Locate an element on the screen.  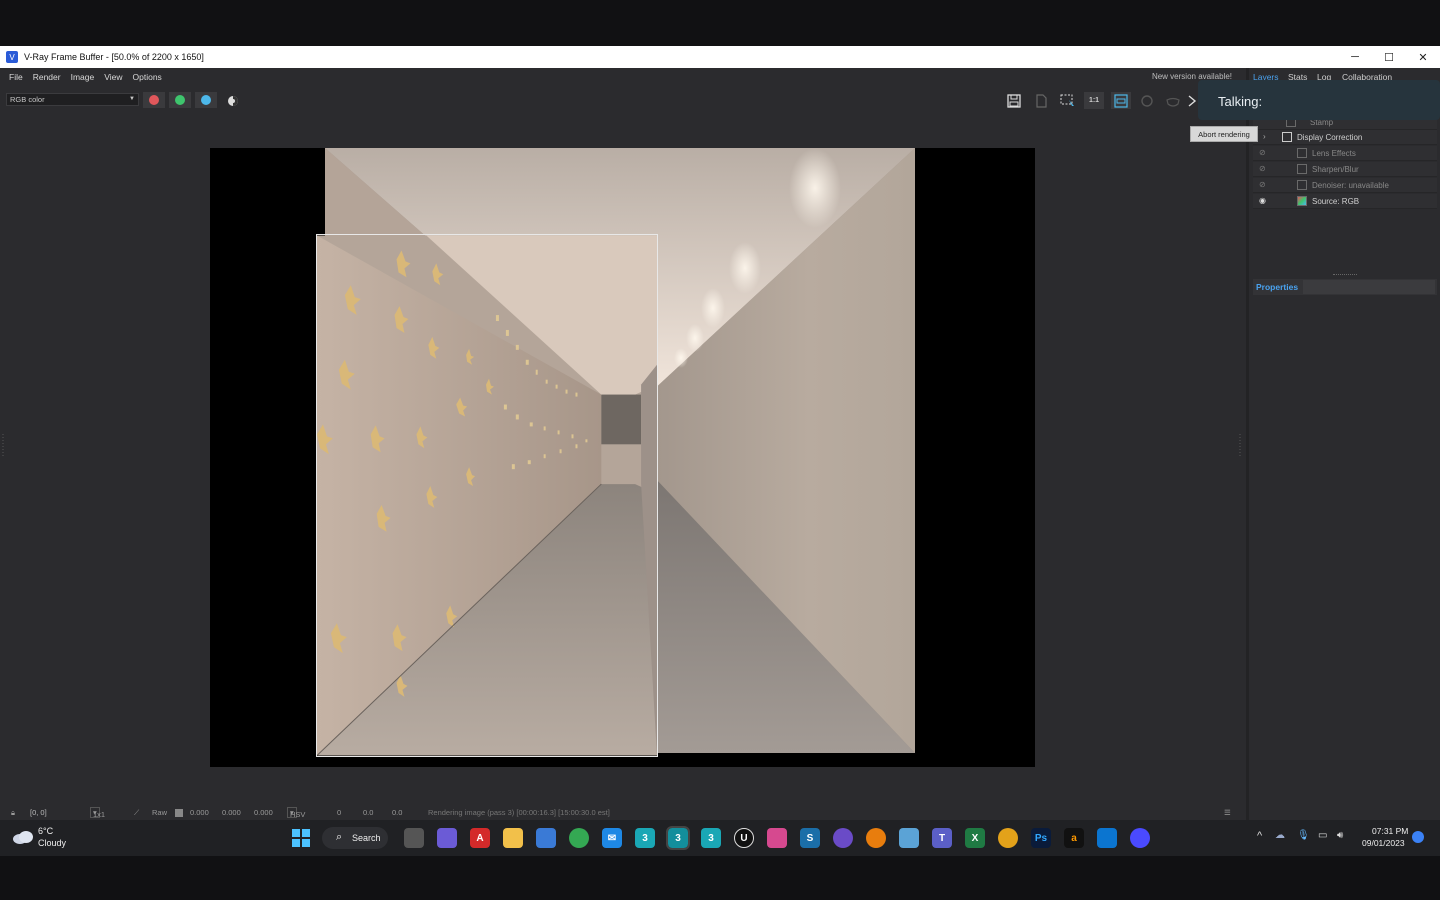
blue-dot-icon is located at coordinates (206, 100).